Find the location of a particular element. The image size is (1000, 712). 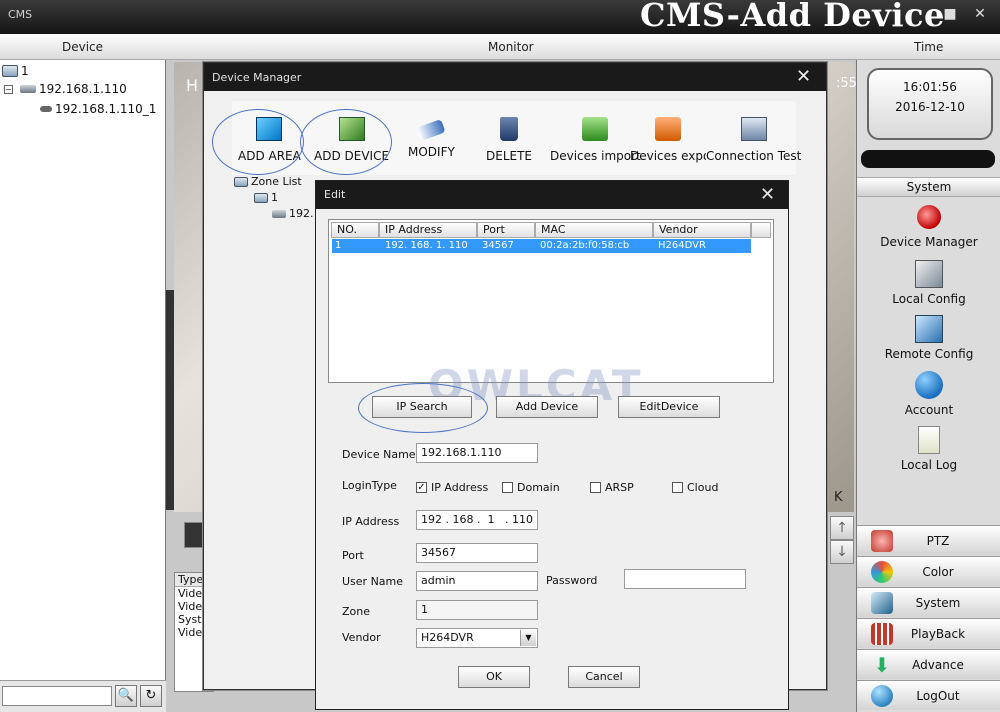

cancel-button: Cancel is located at coordinates (604, 677).